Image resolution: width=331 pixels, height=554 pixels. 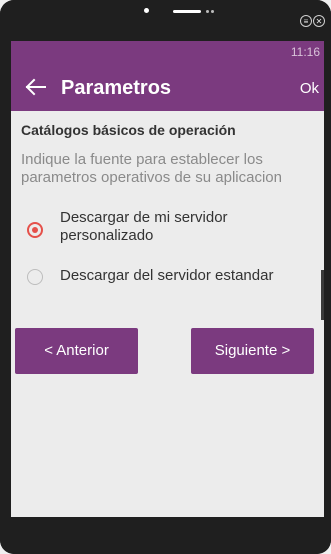 What do you see at coordinates (35, 230) in the screenshot?
I see `radio-selected-icon` at bounding box center [35, 230].